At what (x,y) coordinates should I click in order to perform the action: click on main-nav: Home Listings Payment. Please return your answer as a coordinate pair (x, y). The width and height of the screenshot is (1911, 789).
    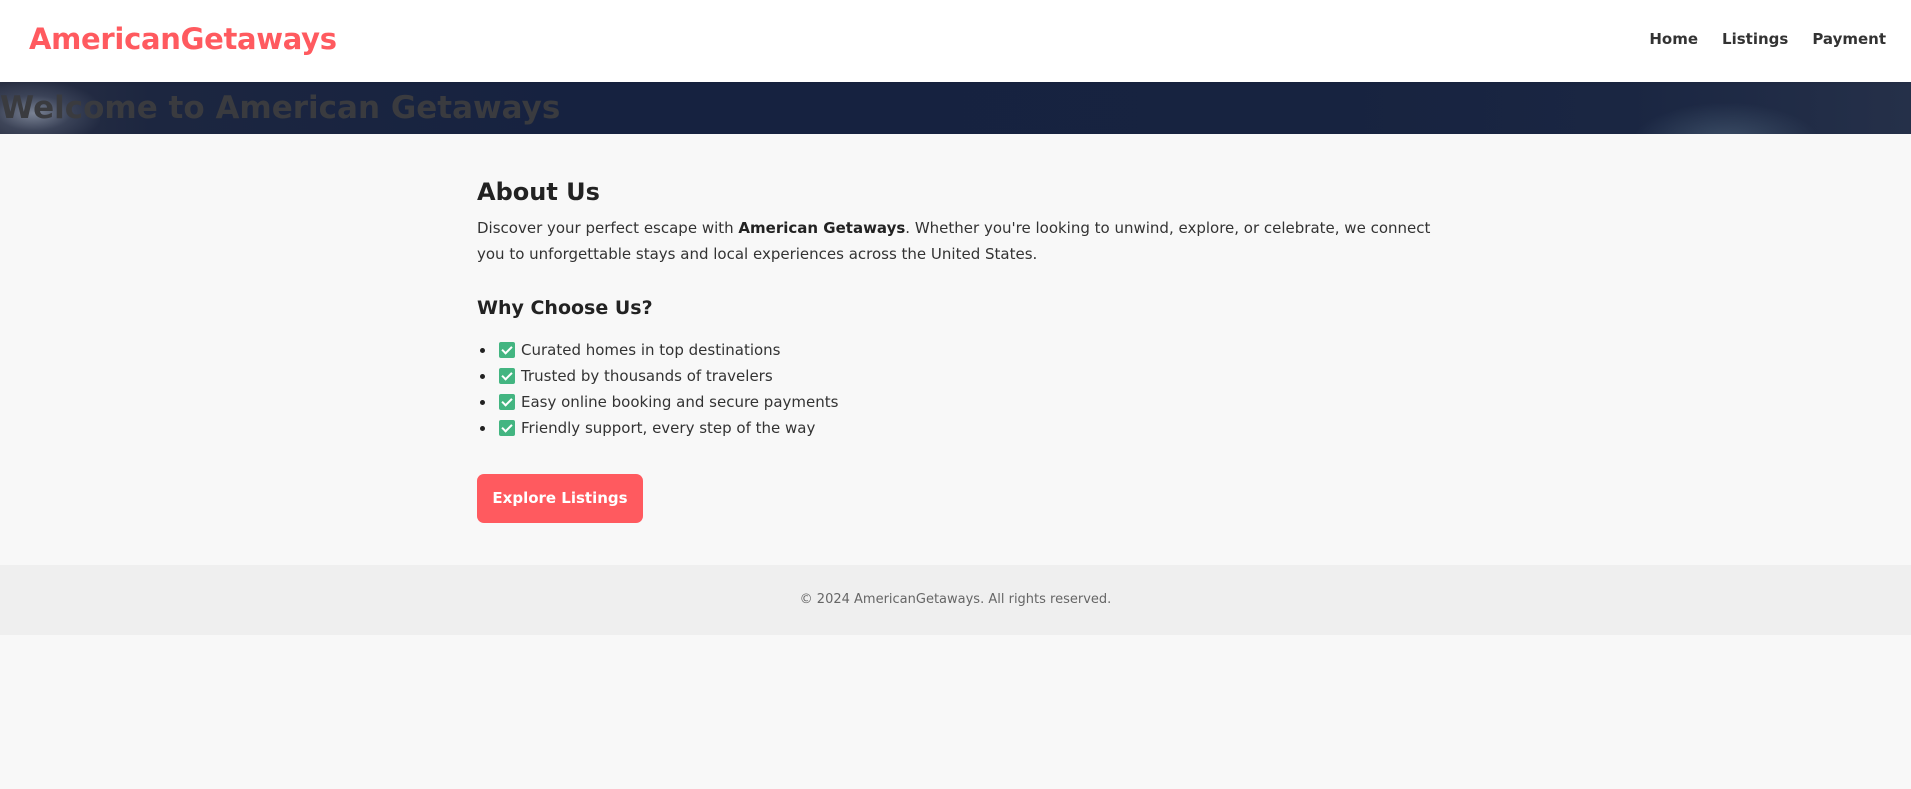
    Looking at the image, I should click on (1767, 39).